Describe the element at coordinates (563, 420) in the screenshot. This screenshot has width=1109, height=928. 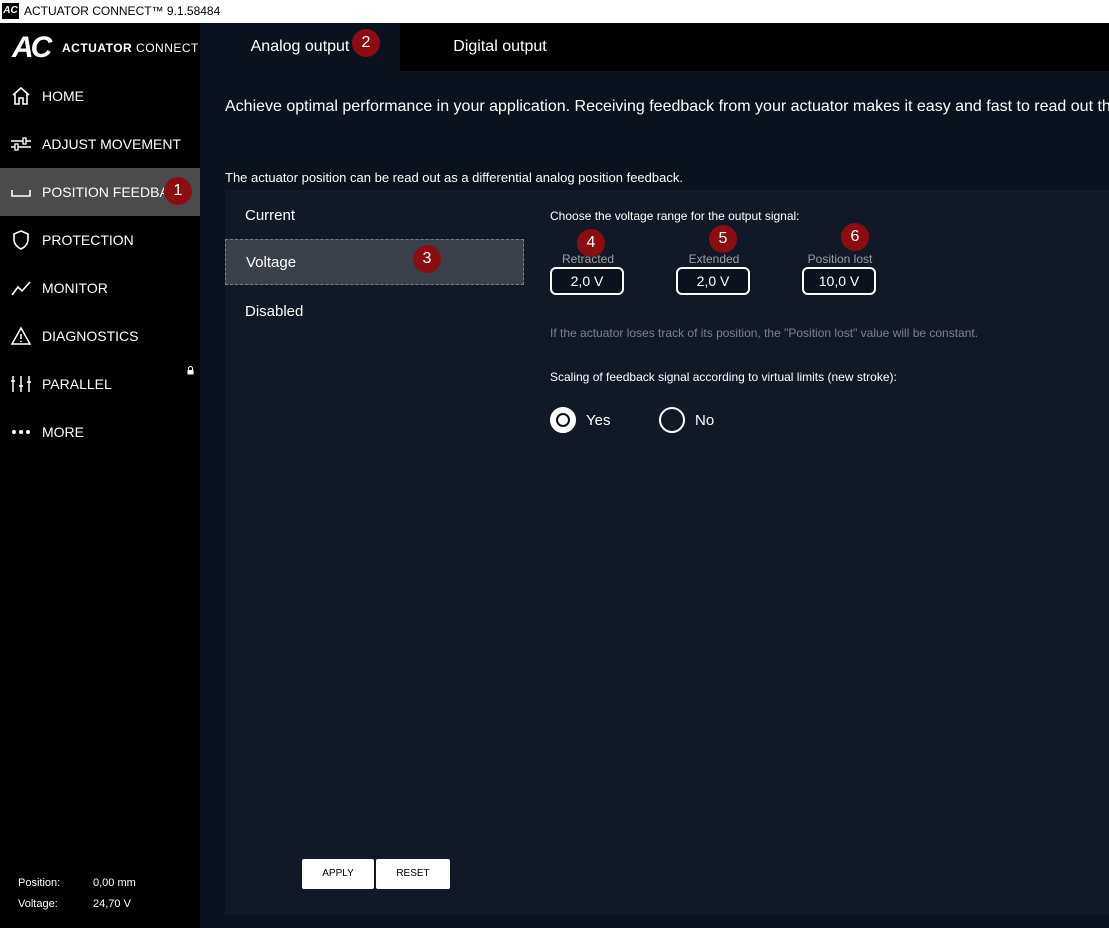
I see `radio-circle-selected` at that location.